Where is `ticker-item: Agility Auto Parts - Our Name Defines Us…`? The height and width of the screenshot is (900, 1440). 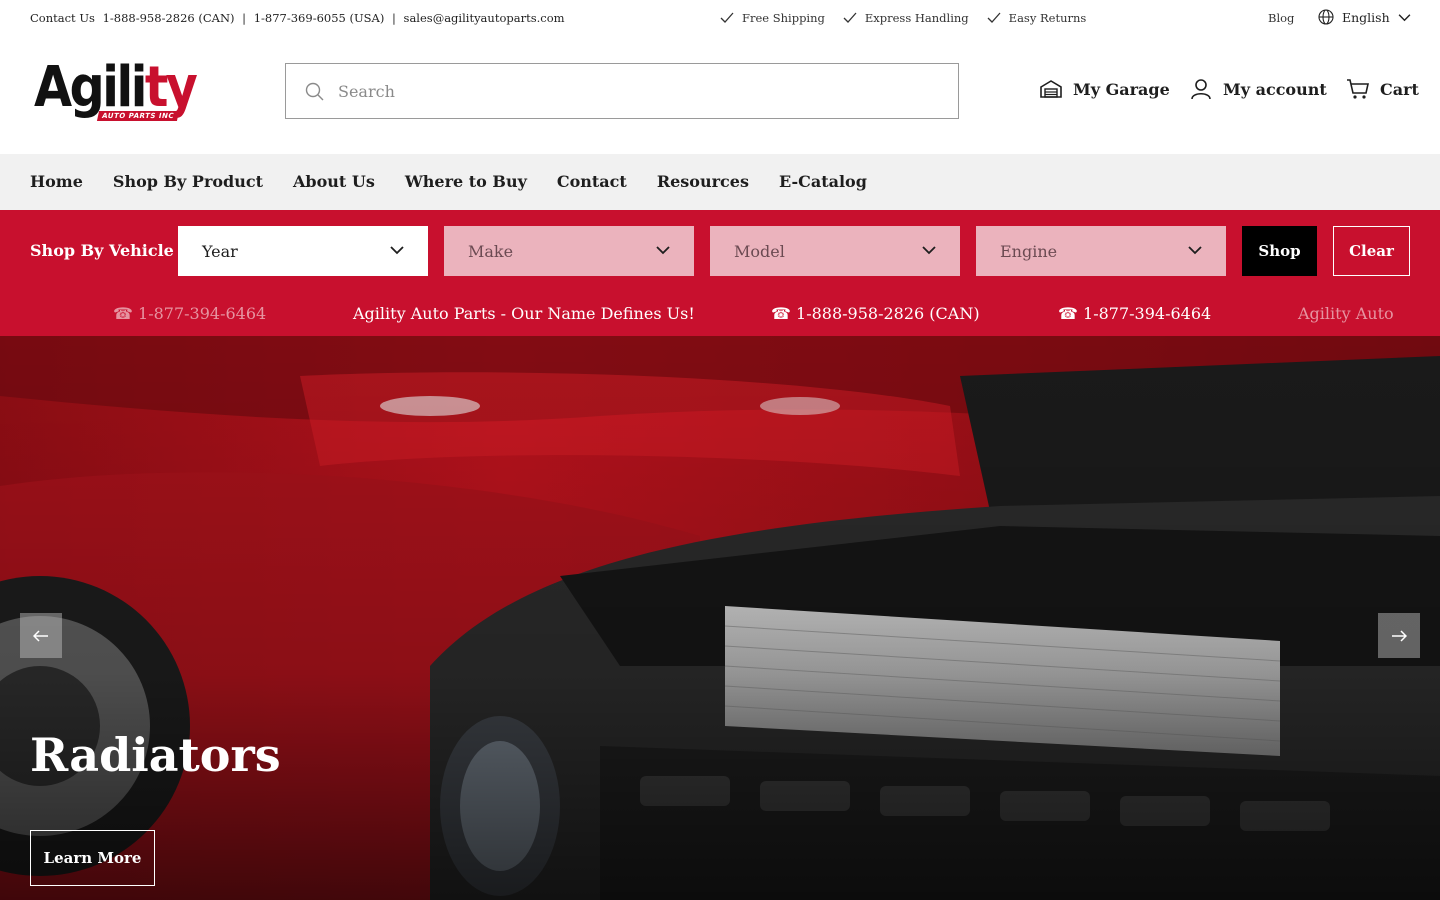 ticker-item: Agility Auto Parts - Our Name Defines Us… is located at coordinates (524, 313).